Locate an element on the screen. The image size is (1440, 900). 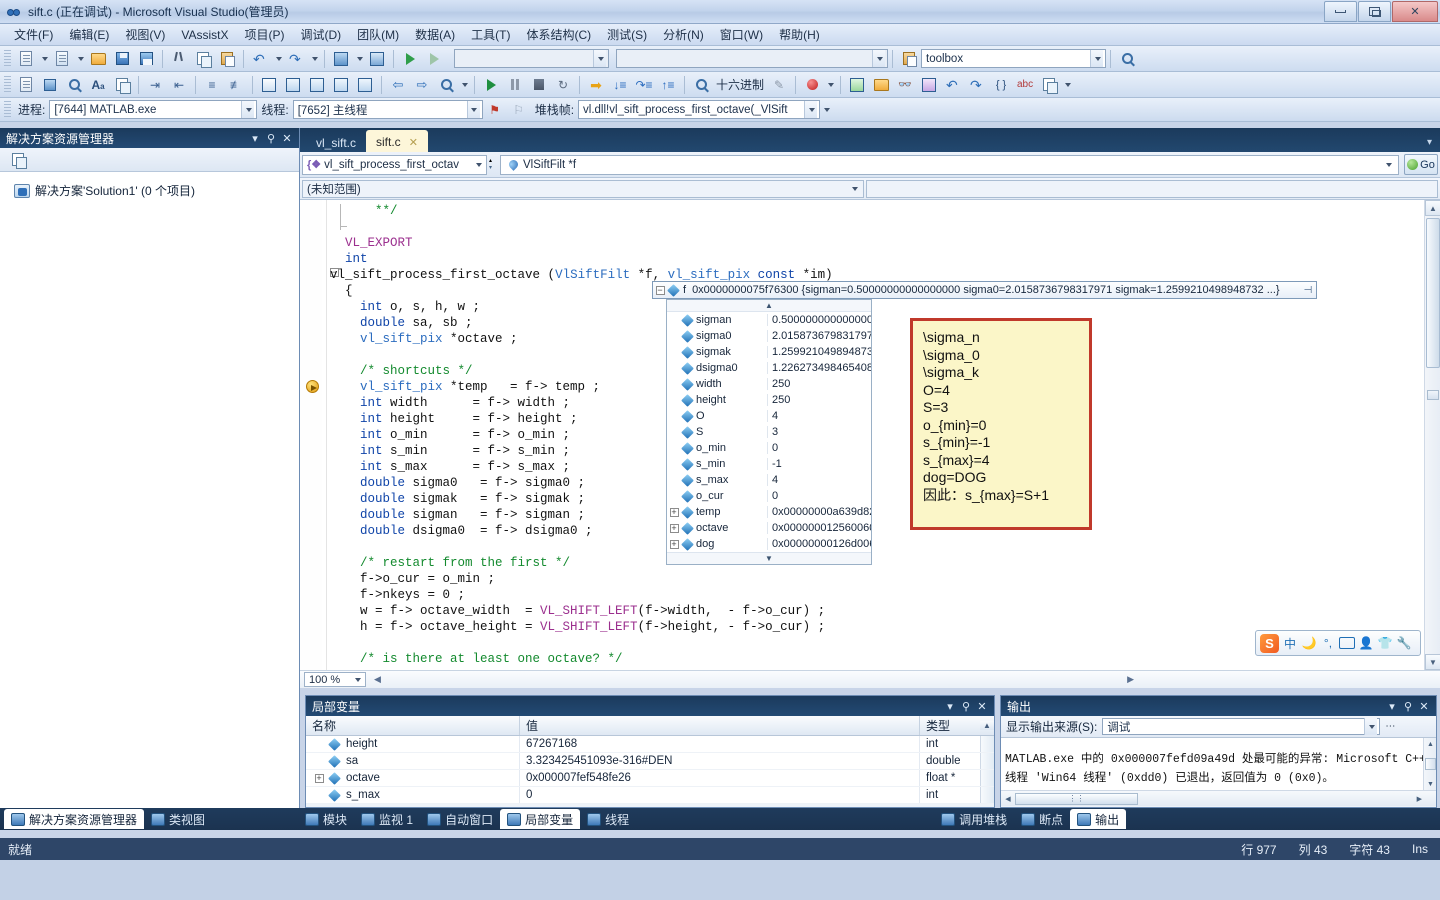
find-in-files-icon is located at coordinates (1127, 58).